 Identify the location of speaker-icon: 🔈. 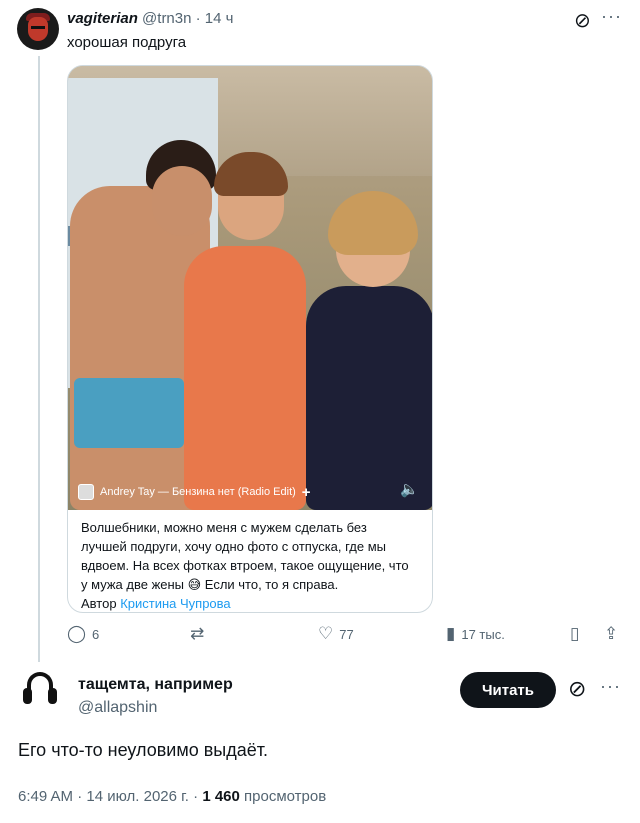
(409, 489).